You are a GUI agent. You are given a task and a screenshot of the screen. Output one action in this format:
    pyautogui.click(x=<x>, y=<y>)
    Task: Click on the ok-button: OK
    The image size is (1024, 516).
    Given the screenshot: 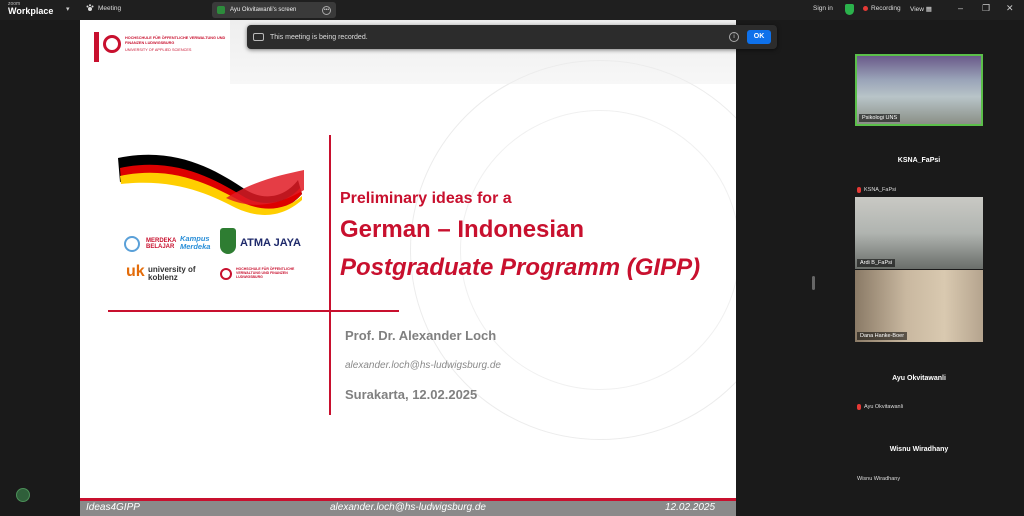 What is the action you would take?
    pyautogui.click(x=759, y=37)
    